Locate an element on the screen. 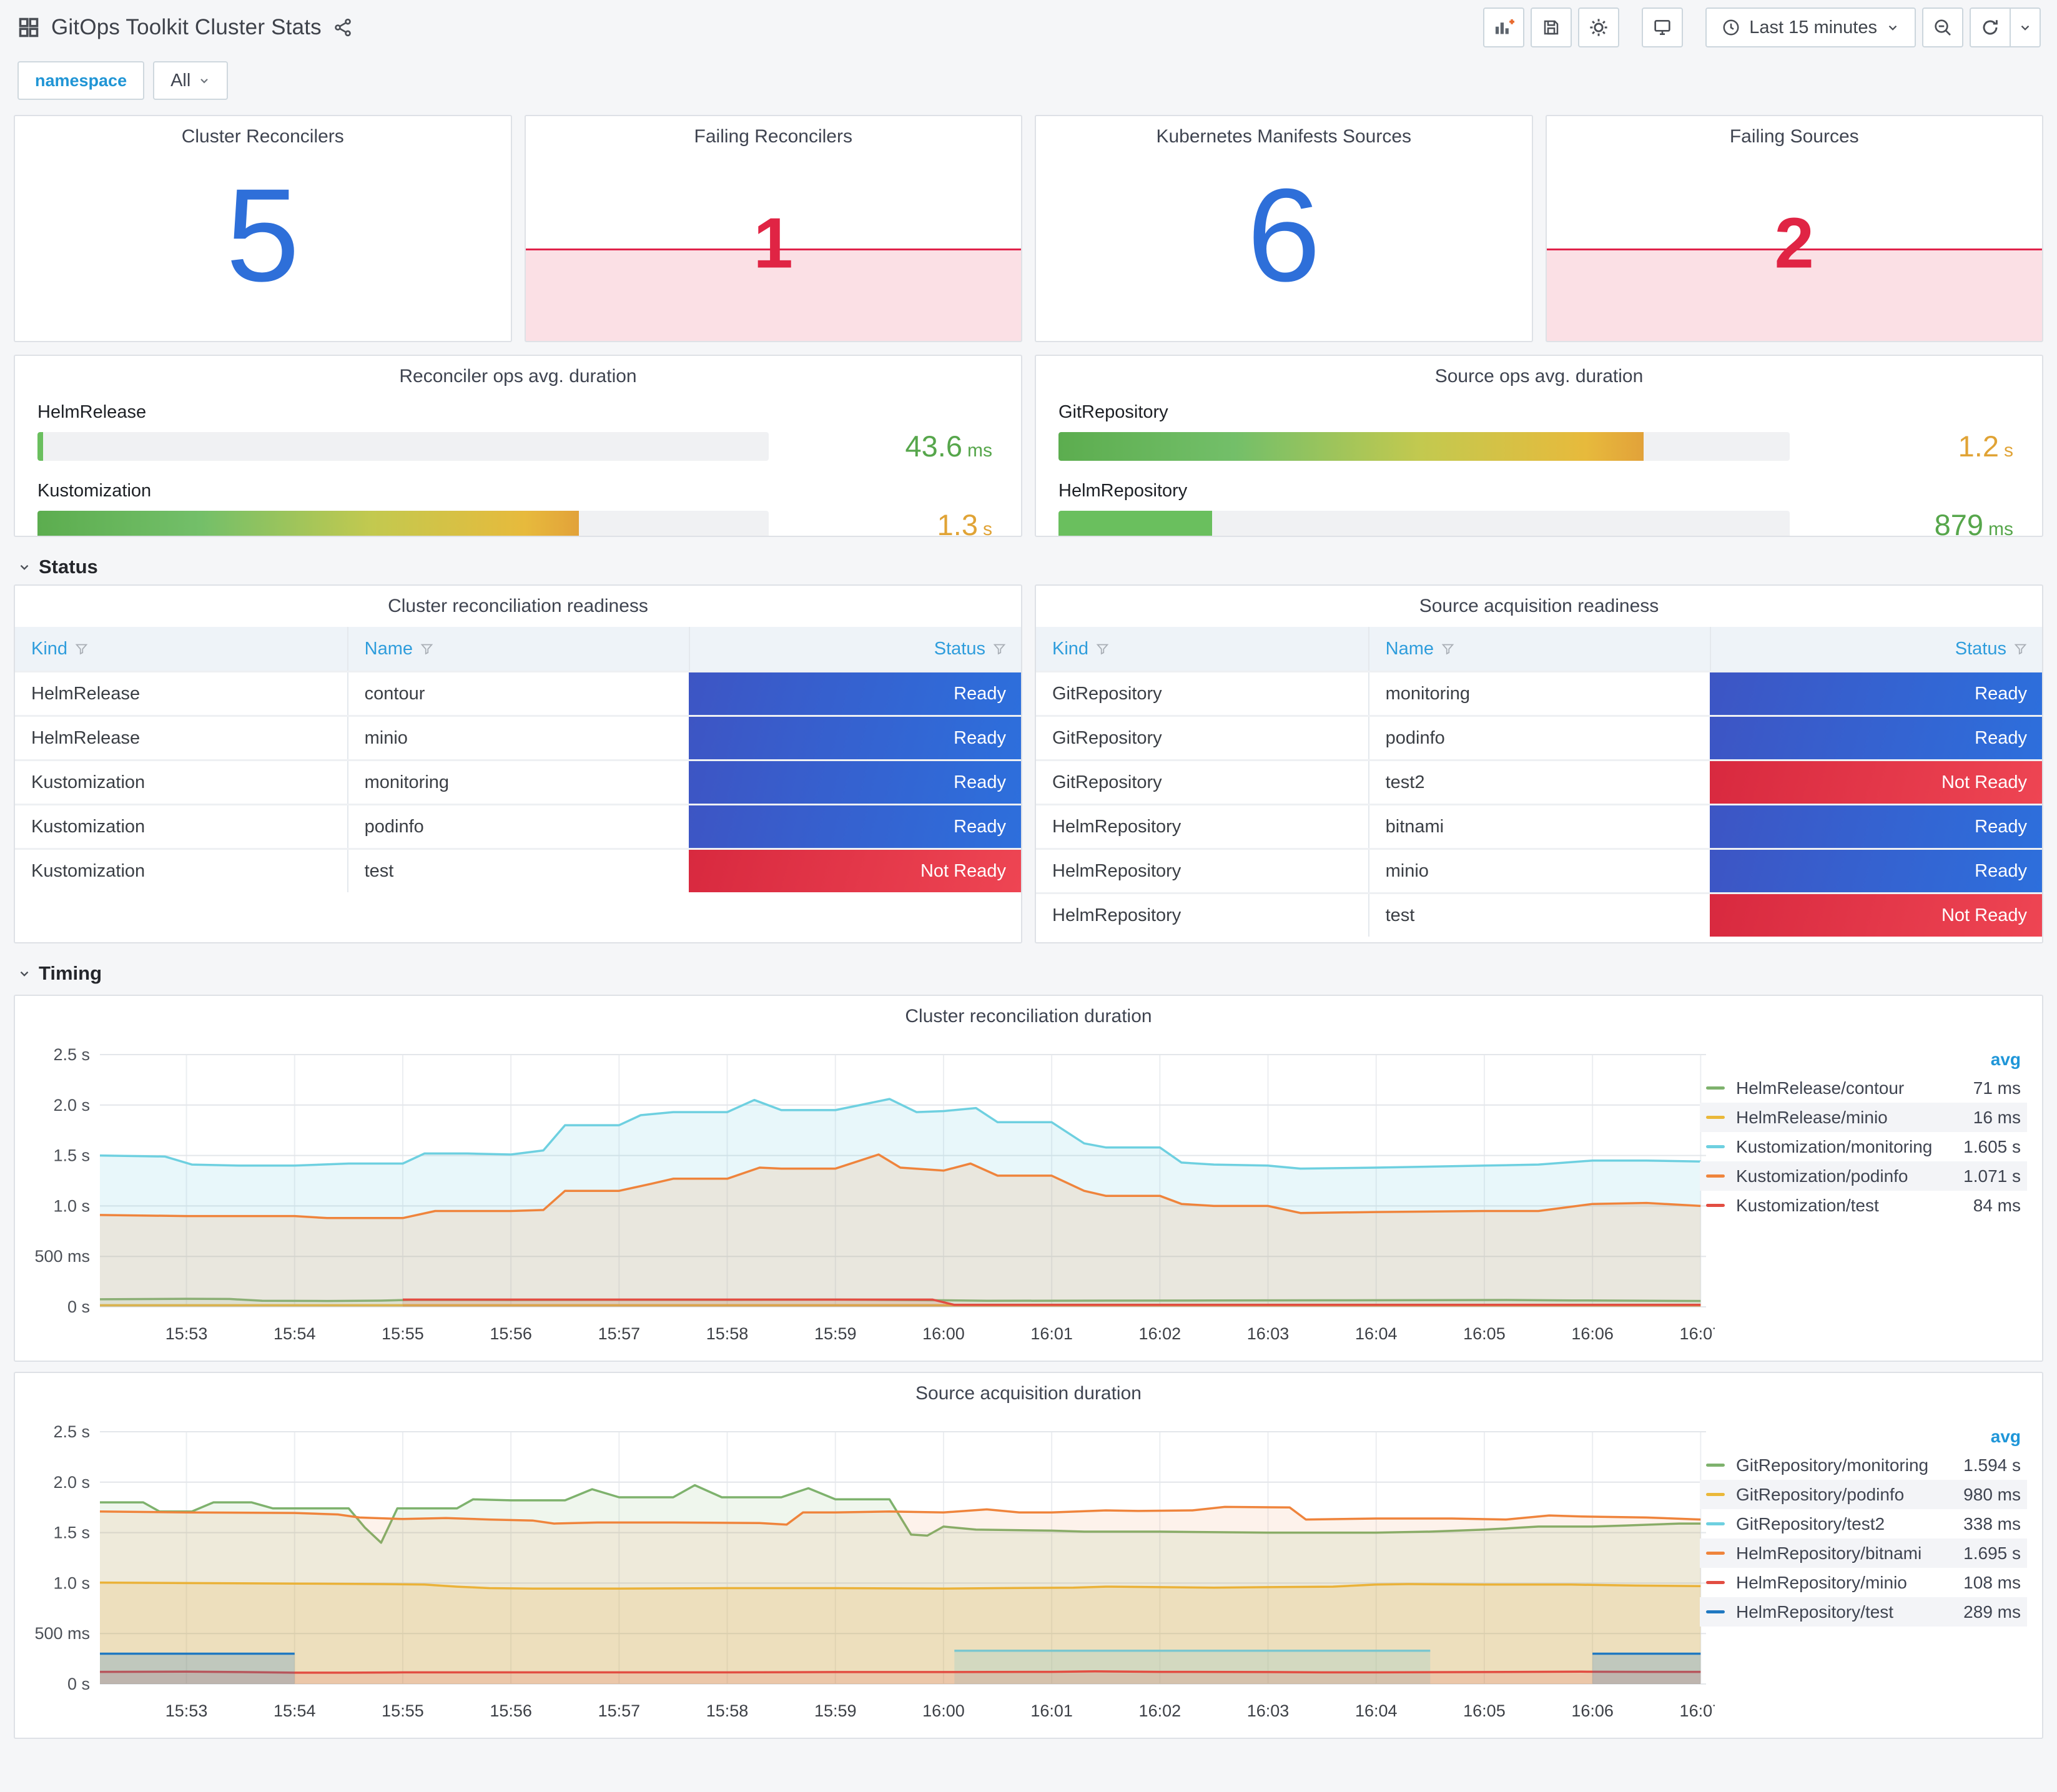  cell-kind: HelmRelease is located at coordinates (86, 737).